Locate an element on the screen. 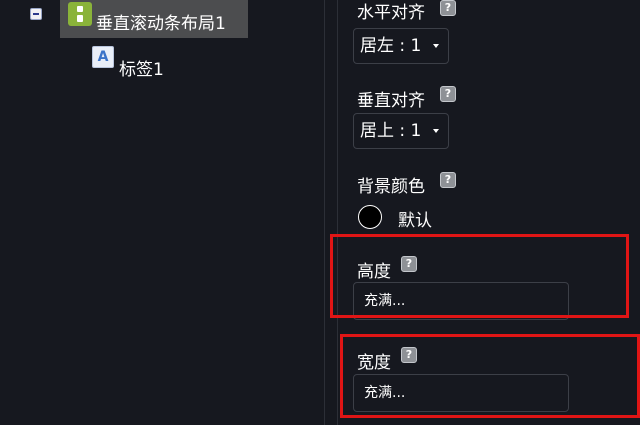  background-color-label: 背景颜色 is located at coordinates (391, 187).